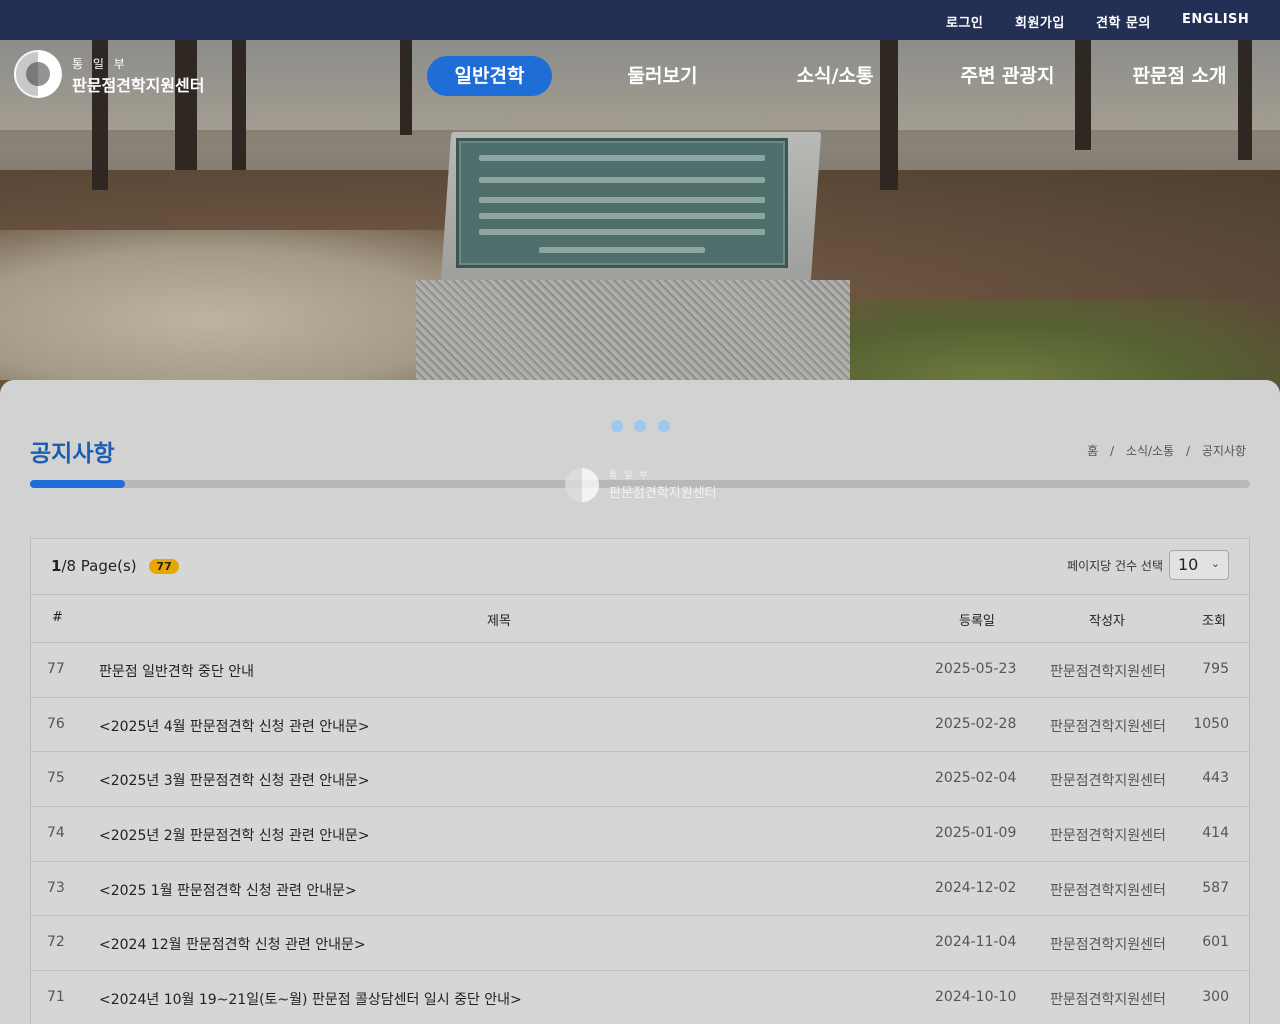 This screenshot has width=1280, height=1024. Describe the element at coordinates (232, 944) in the screenshot. I see `row-title-link: <2024 12월 판문점견학 신청 관련 안내문>` at that location.